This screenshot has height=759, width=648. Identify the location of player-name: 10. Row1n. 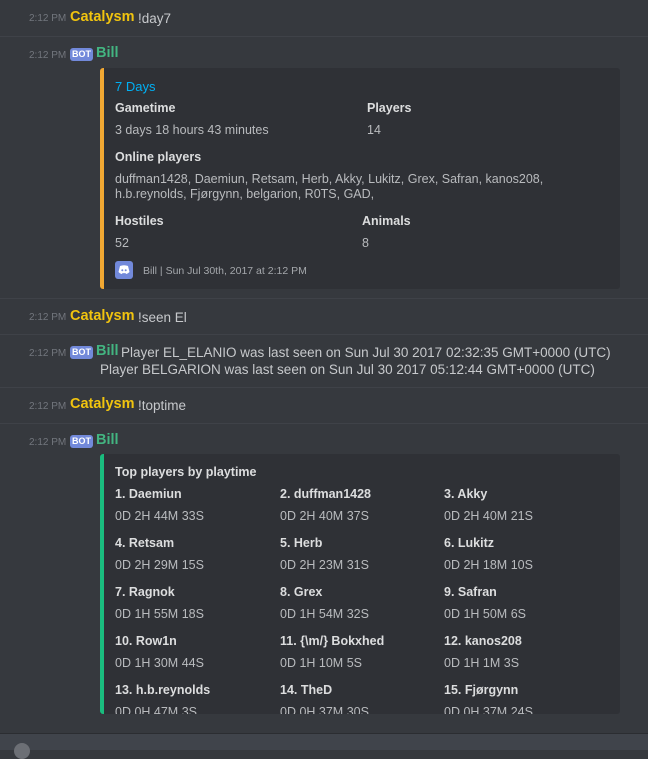
(146, 641).